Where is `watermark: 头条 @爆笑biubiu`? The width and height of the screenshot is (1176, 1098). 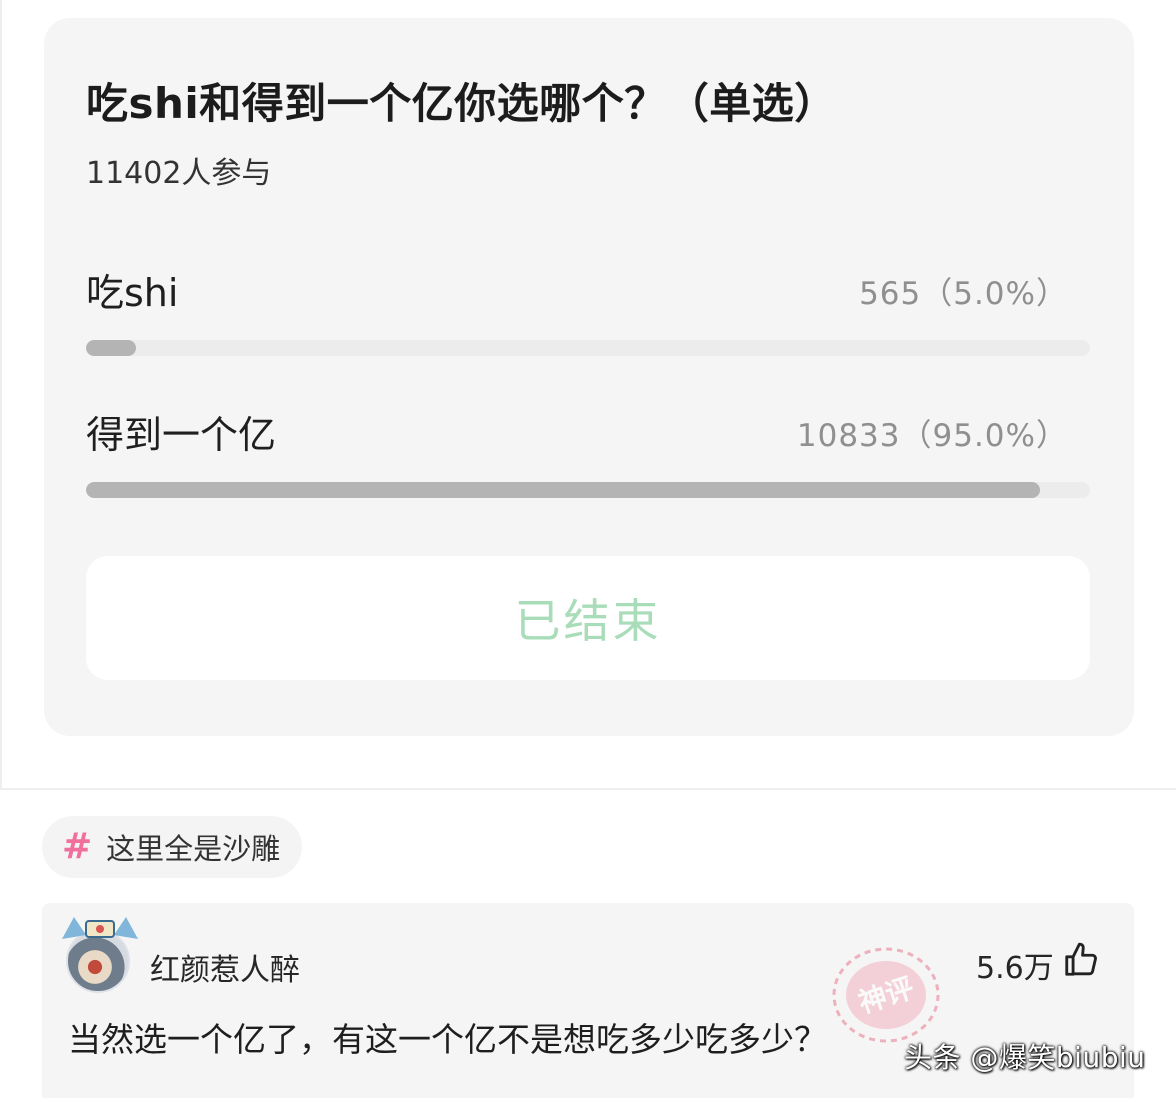 watermark: 头条 @爆笑biubiu is located at coordinates (1025, 1057).